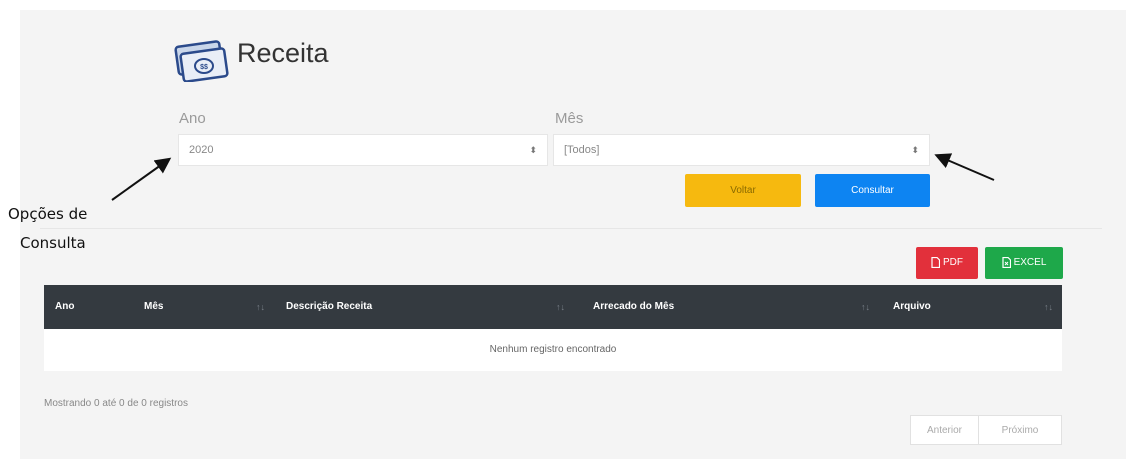 The height and width of the screenshot is (459, 1136). What do you see at coordinates (553, 177) in the screenshot?
I see `annotation-arrows` at bounding box center [553, 177].